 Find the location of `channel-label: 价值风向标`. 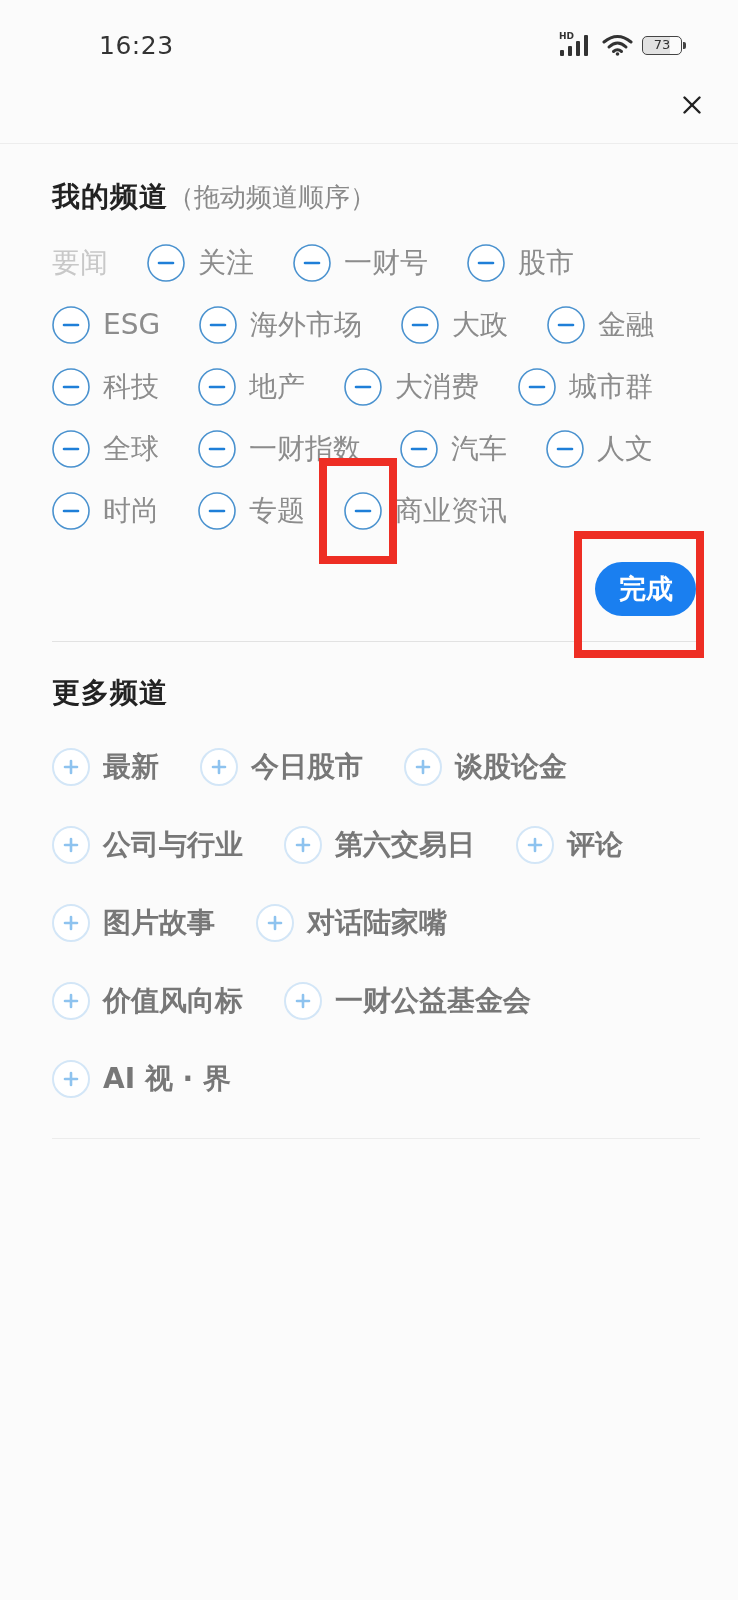

channel-label: 价值风向标 is located at coordinates (173, 1001).